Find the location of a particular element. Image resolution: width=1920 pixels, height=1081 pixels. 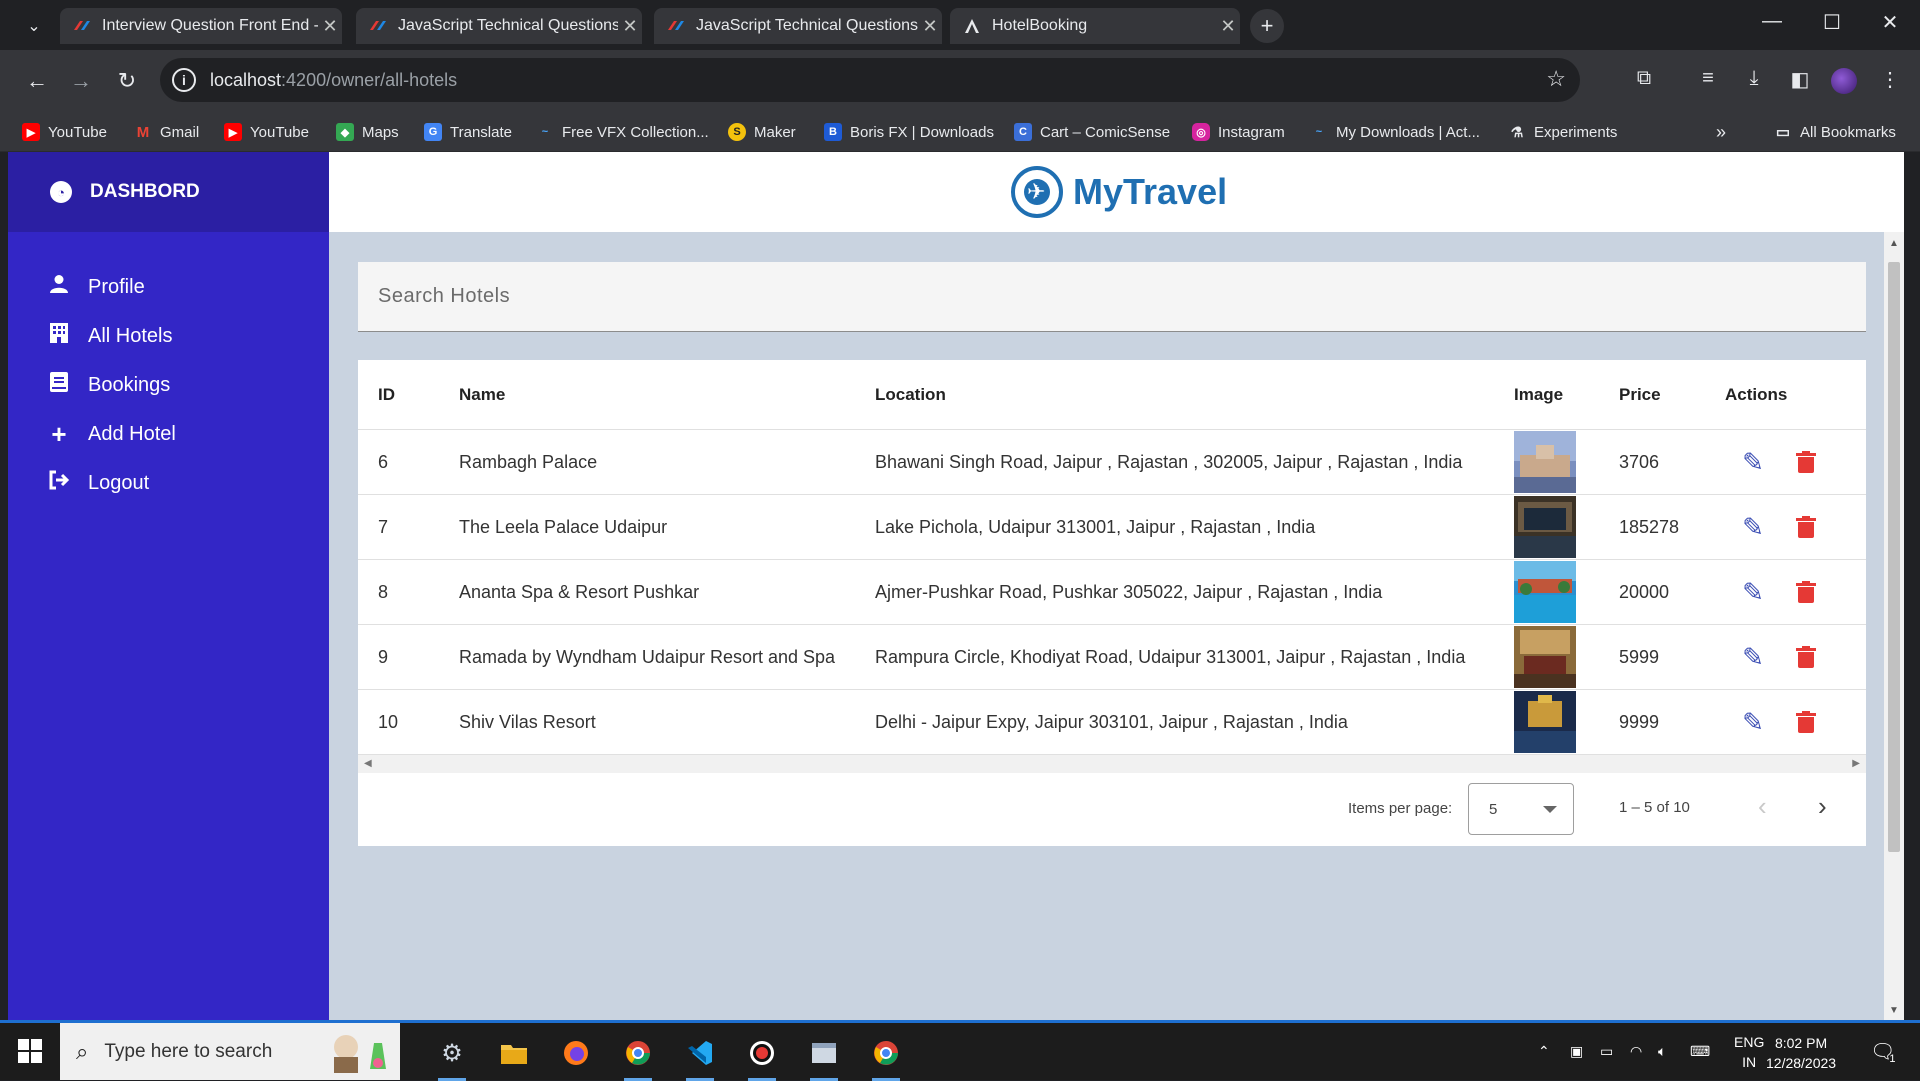

back-icon: ← is located at coordinates (37, 81).